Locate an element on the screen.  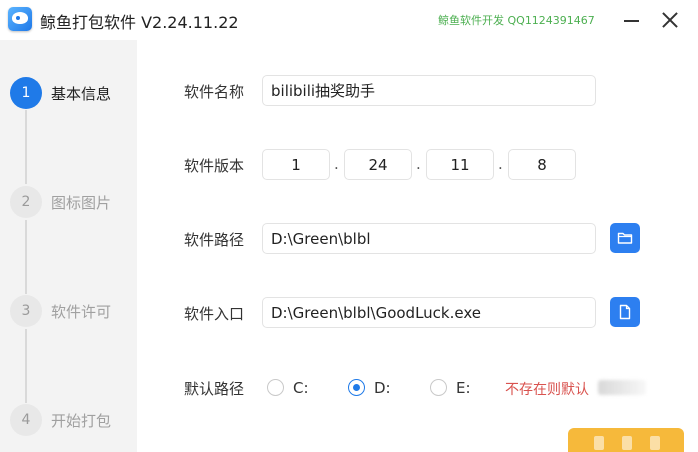
step-4-label: 开始打包 is located at coordinates (81, 420).